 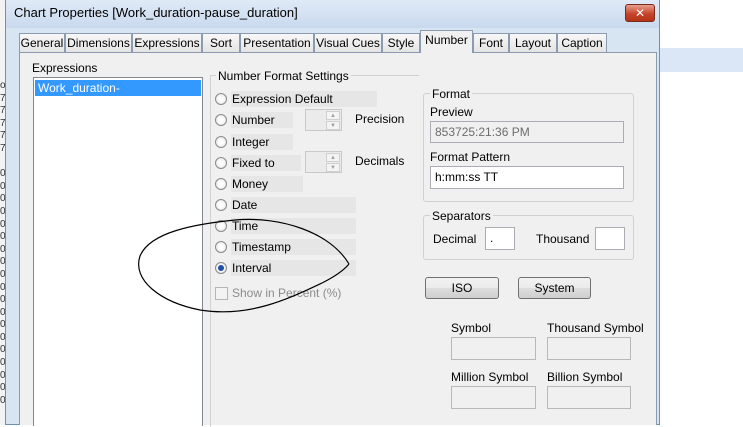 What do you see at coordinates (277, 42) in the screenshot?
I see `tab-presentation: Presentation` at bounding box center [277, 42].